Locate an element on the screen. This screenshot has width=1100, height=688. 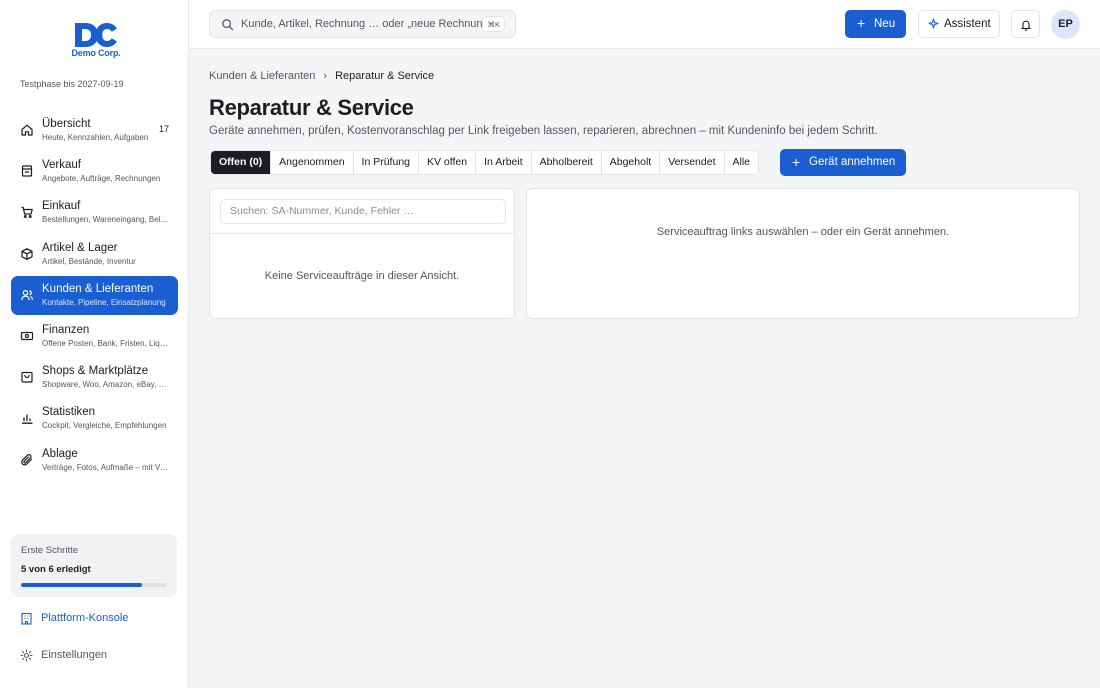
brand-name: Demo Corp. is located at coordinates (96, 53).